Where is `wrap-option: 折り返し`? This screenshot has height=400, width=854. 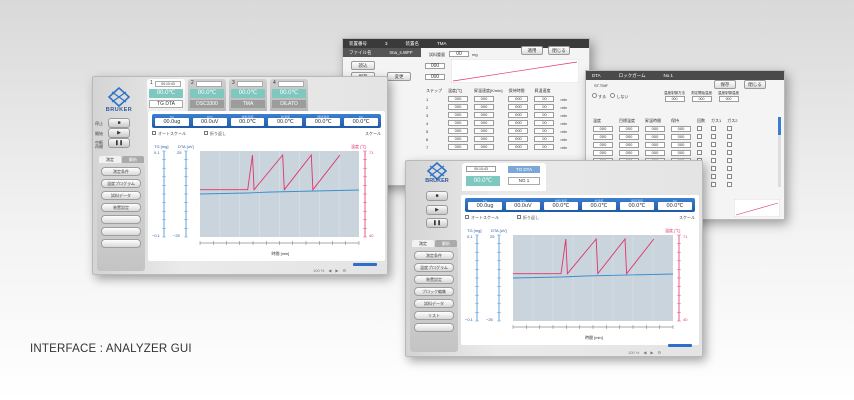 wrap-option: 折り返し is located at coordinates (528, 218).